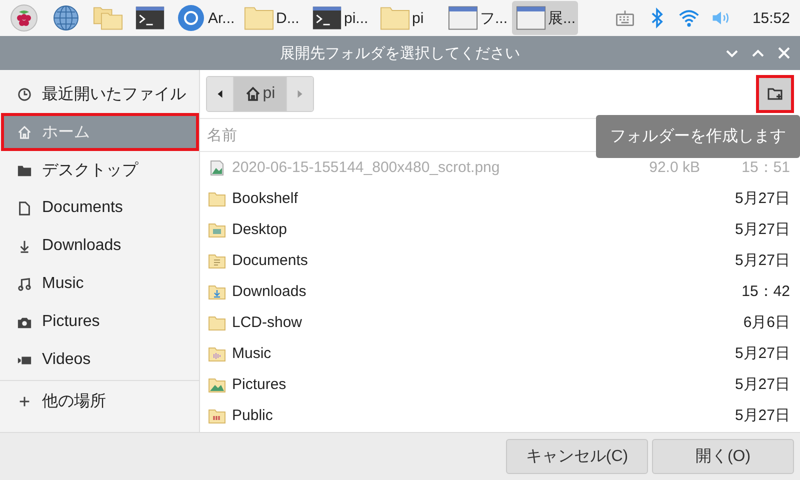 This screenshot has width=800, height=480. I want to click on image-file-icon, so click(217, 168).